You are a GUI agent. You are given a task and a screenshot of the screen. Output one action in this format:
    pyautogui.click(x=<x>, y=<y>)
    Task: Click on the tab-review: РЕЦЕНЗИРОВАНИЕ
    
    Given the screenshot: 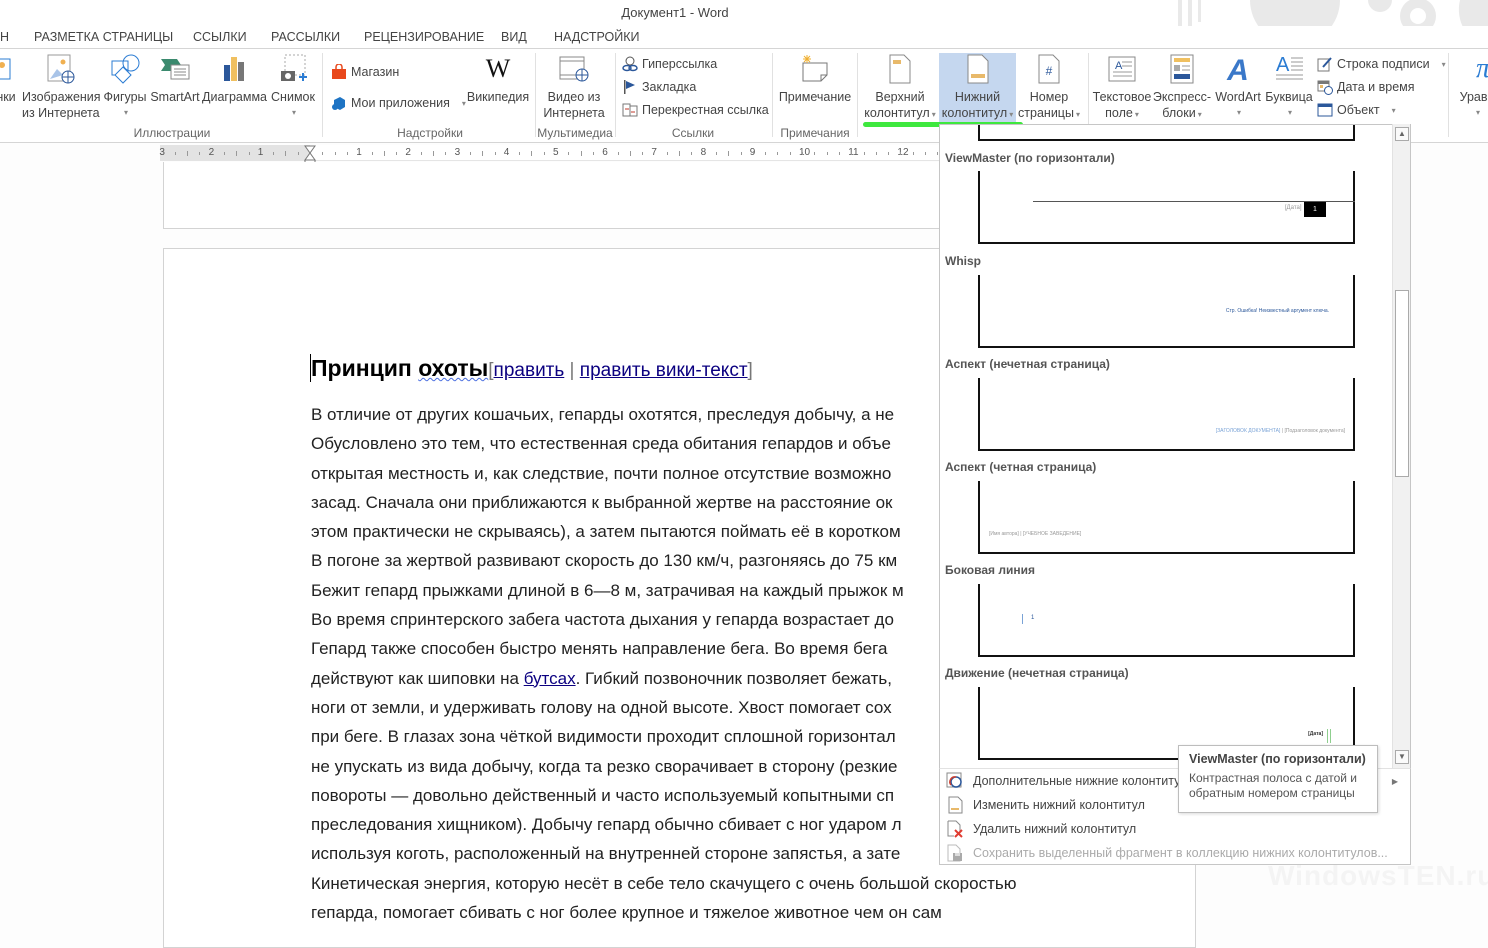 What is the action you would take?
    pyautogui.click(x=424, y=37)
    